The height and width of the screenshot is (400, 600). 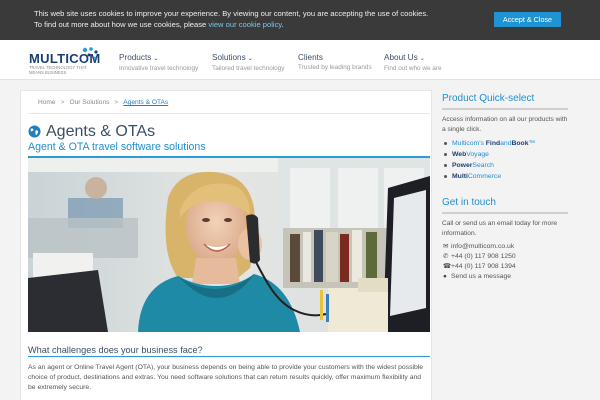 I want to click on quick-select-heading: Product Quick-select, so click(x=488, y=98).